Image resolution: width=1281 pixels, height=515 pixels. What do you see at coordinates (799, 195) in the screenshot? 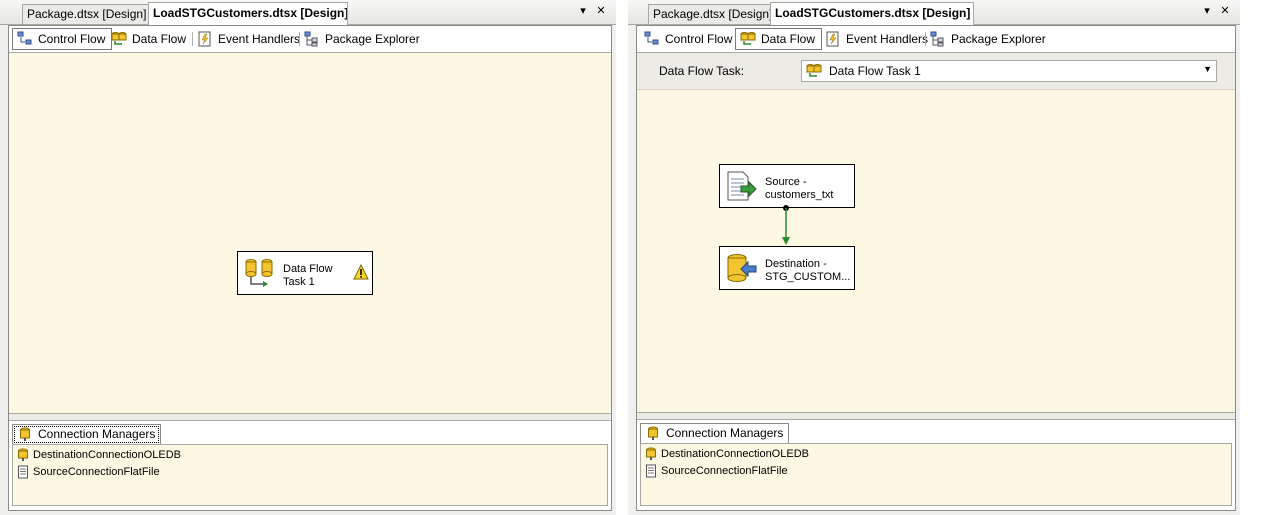
I see `source-name-line2: customers_txt` at bounding box center [799, 195].